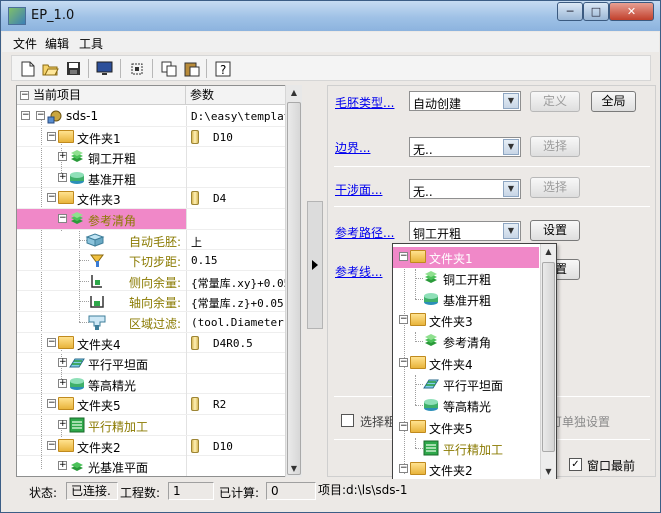 The width and height of the screenshot is (661, 513). I want to click on tree-row-folder: − 文件夹2 D10, so click(152, 446).